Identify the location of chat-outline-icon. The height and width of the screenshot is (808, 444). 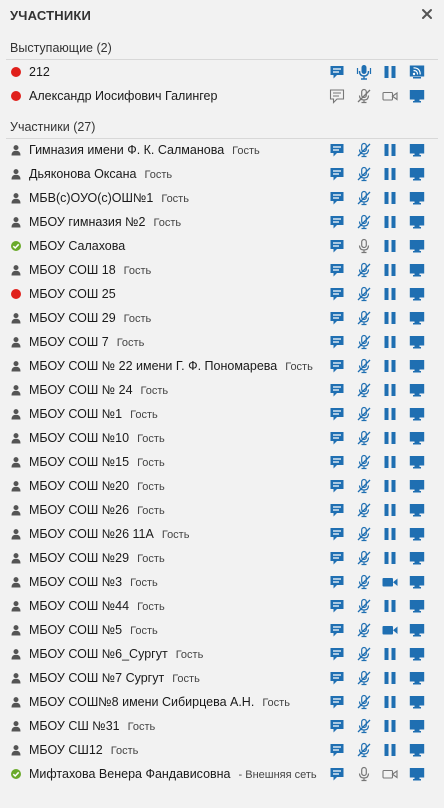
(337, 96).